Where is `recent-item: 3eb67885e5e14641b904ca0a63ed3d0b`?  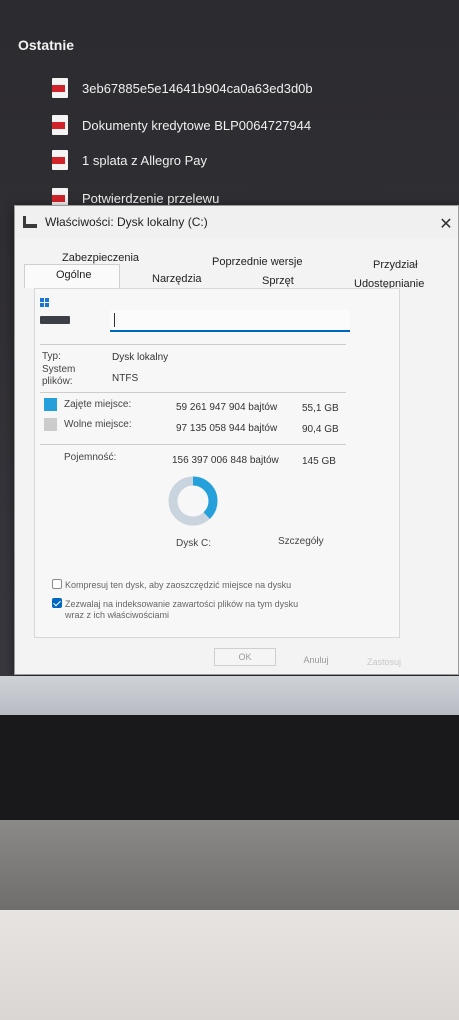
recent-item: 3eb67885e5e14641b904ca0a63ed3d0b is located at coordinates (182, 88).